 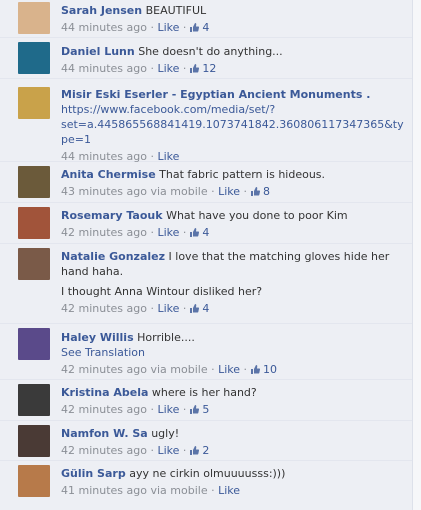 What do you see at coordinates (233, 450) in the screenshot?
I see `comment-meta: 42 minutes ago · Like · 2` at bounding box center [233, 450].